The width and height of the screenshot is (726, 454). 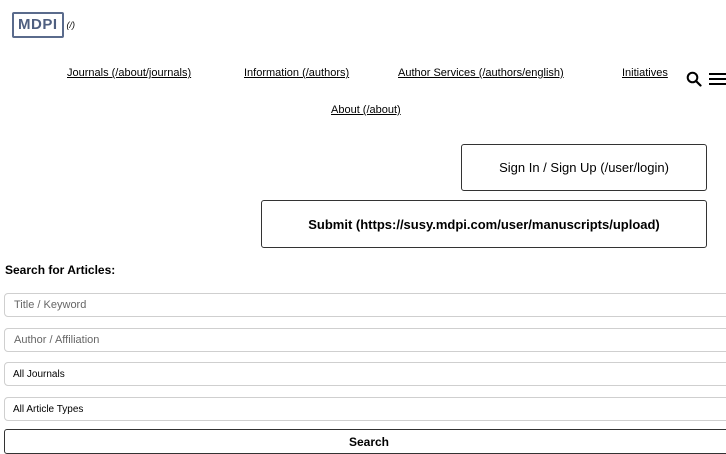 I want to click on mdpi-logo: MDPI, so click(x=38, y=25).